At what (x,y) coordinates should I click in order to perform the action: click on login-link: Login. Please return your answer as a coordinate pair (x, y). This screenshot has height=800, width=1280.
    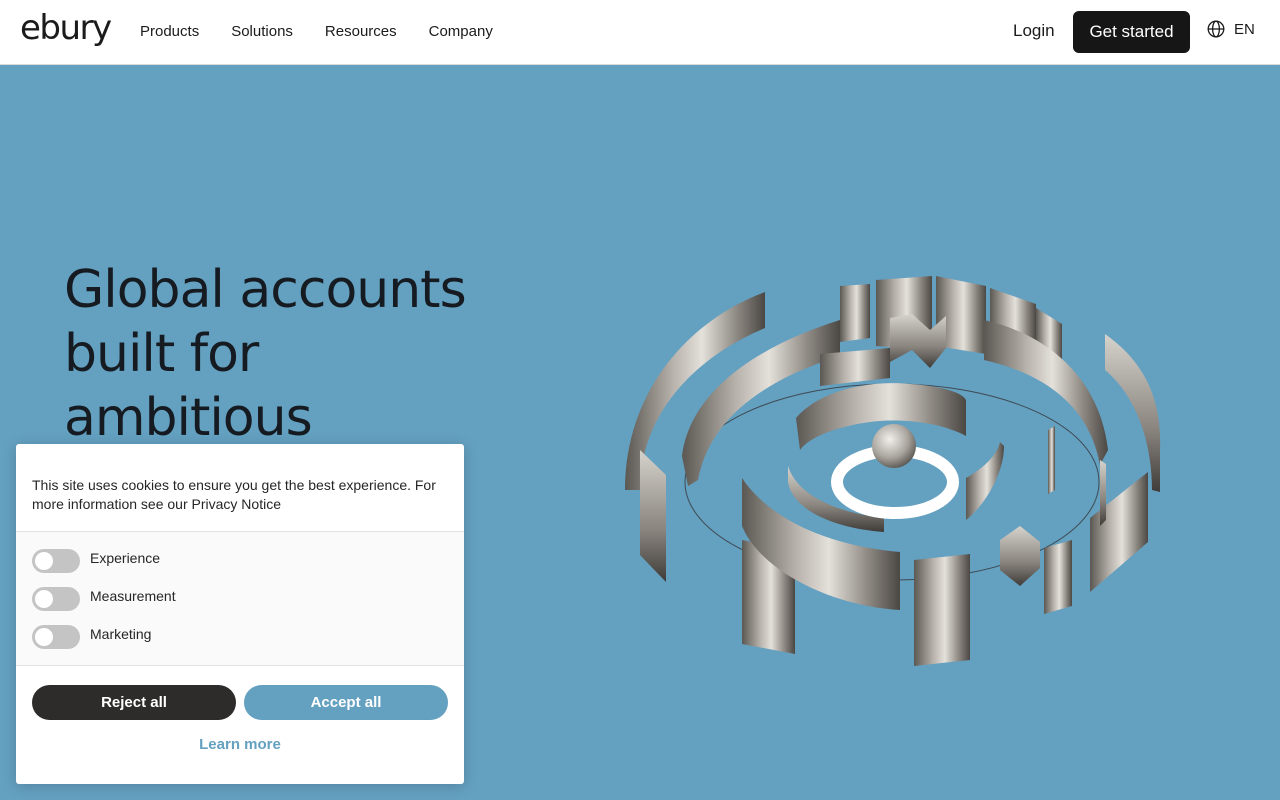
    Looking at the image, I should click on (1034, 31).